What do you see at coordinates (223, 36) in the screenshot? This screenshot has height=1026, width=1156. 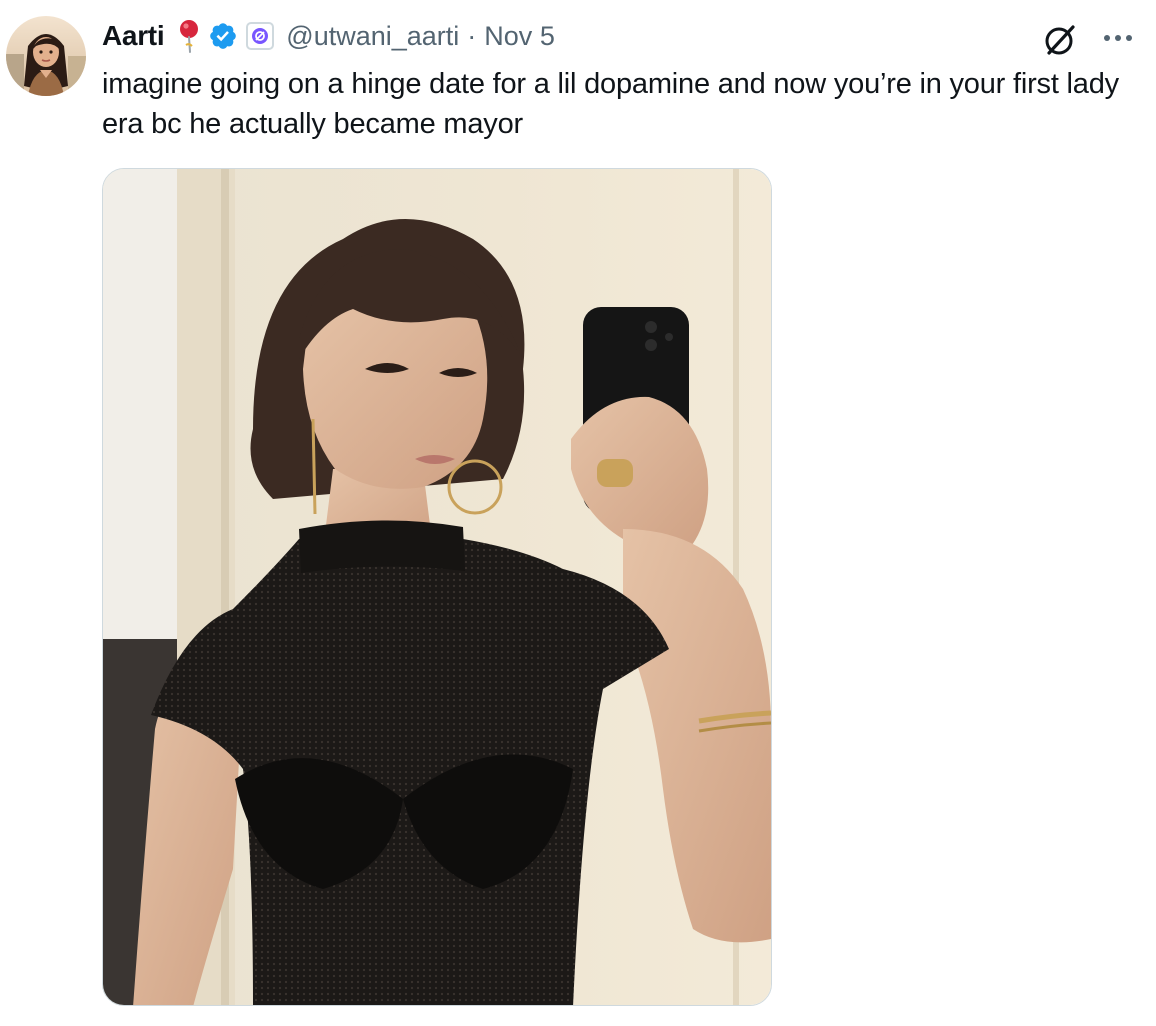 I see `verified-badge-icon` at bounding box center [223, 36].